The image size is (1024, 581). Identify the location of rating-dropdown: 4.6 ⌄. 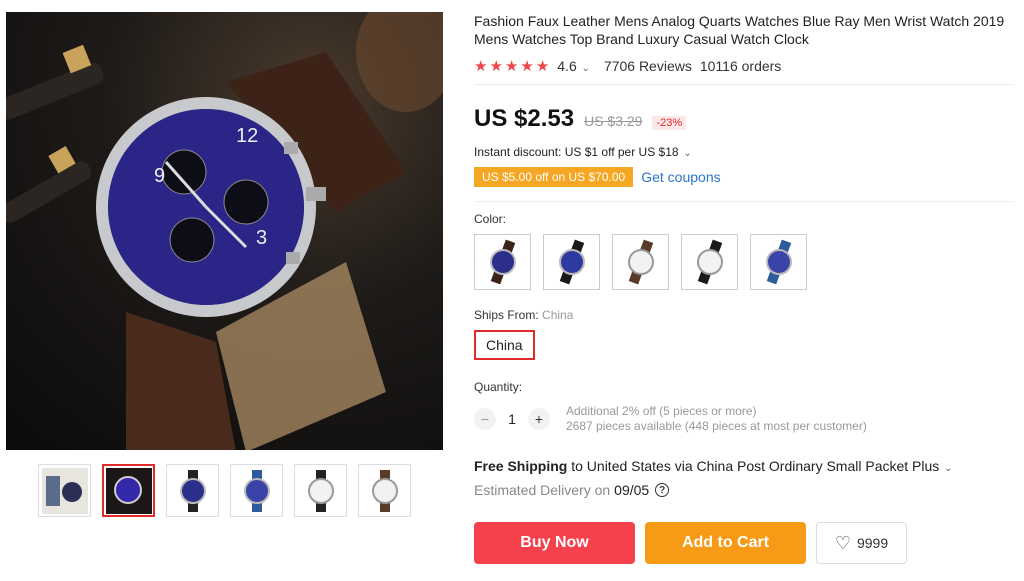
(573, 66).